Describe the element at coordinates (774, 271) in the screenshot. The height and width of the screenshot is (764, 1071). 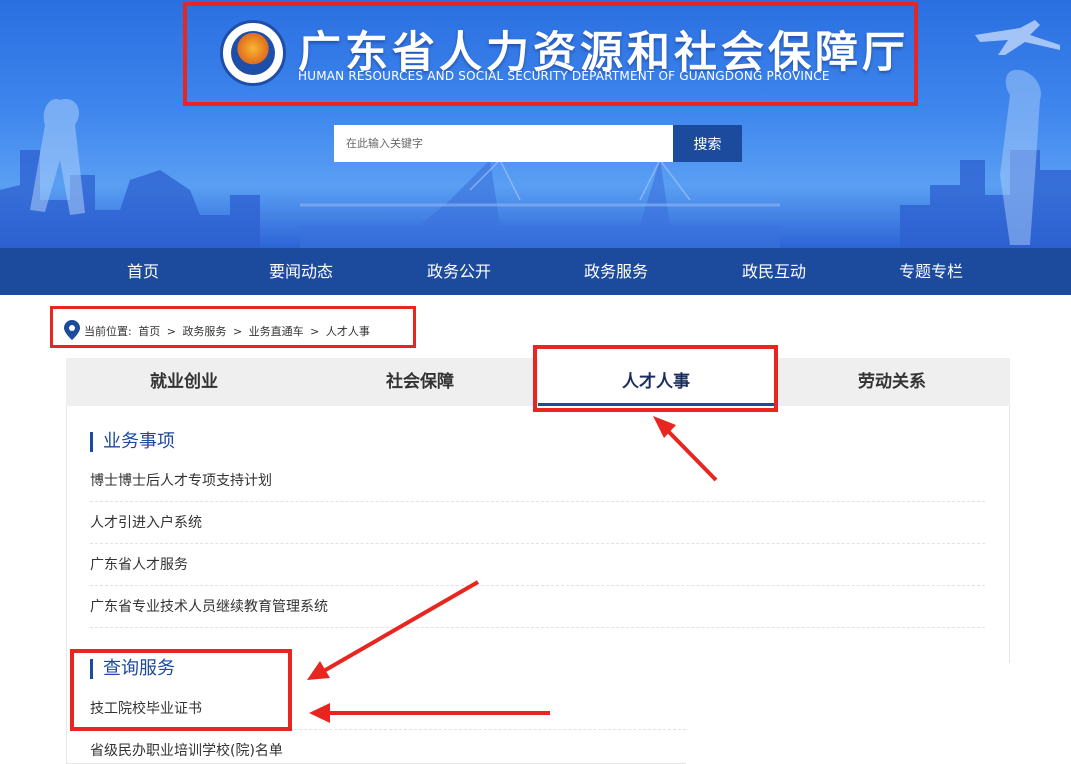
I see `nav-item-interaction: 政民互动` at that location.